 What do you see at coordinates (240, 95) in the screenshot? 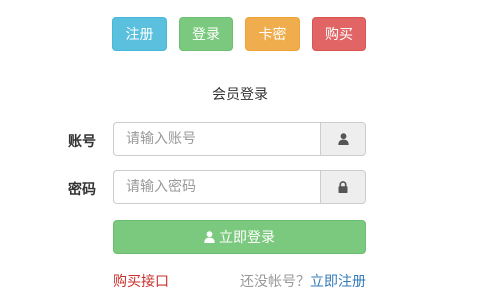
I see `form-title: 会员登录` at bounding box center [240, 95].